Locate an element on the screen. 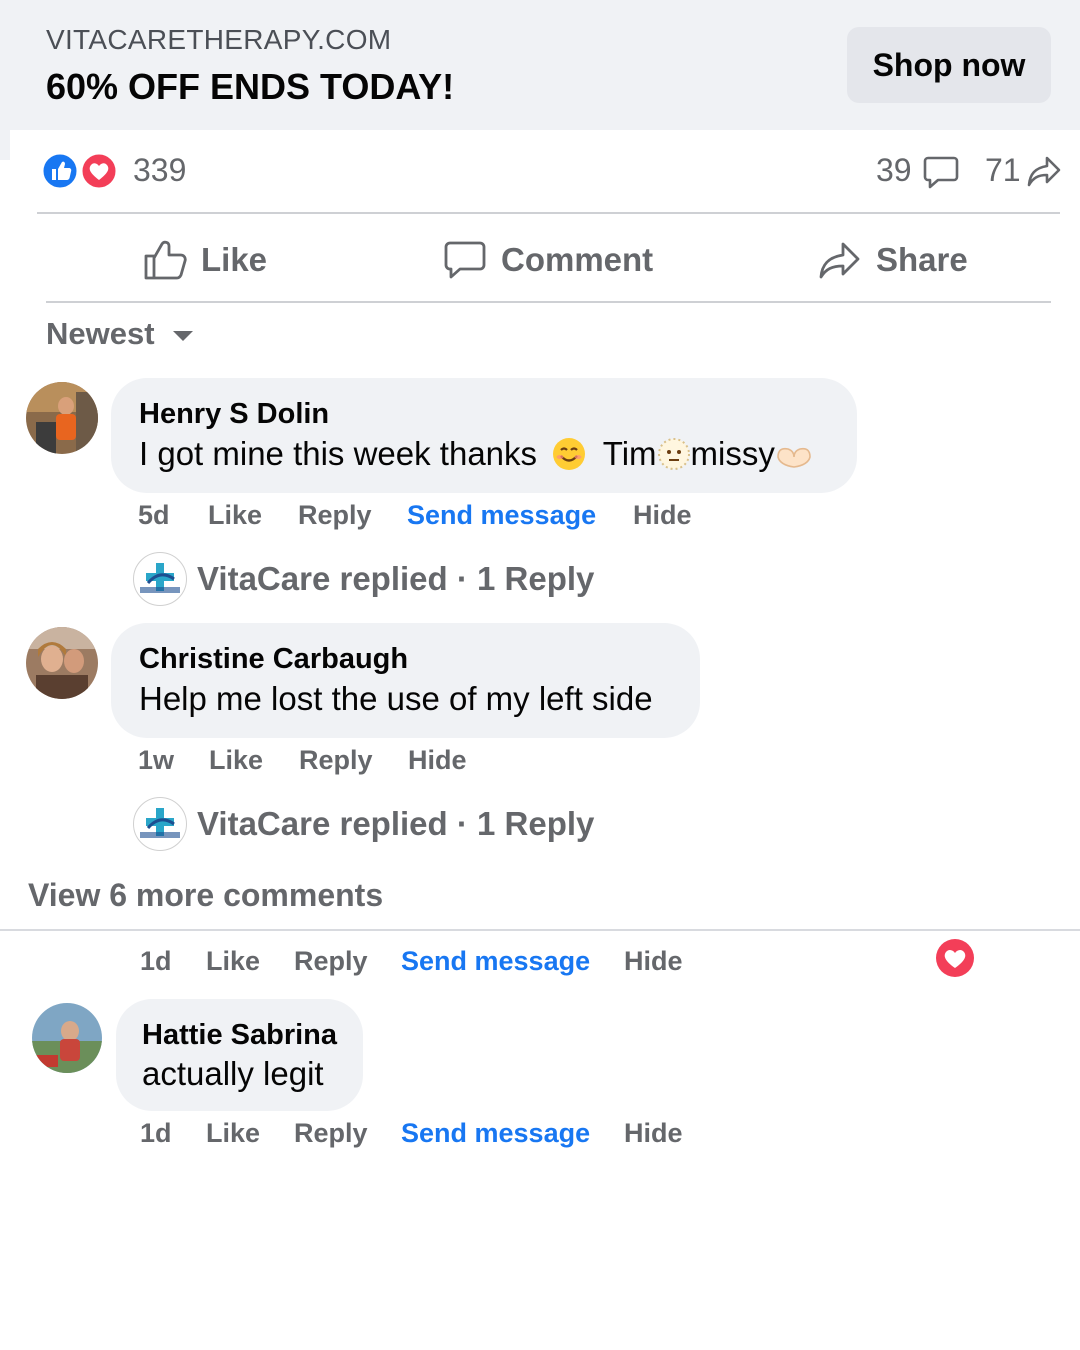 The image size is (1080, 1350). like-reaction-icon is located at coordinates (79, 171).